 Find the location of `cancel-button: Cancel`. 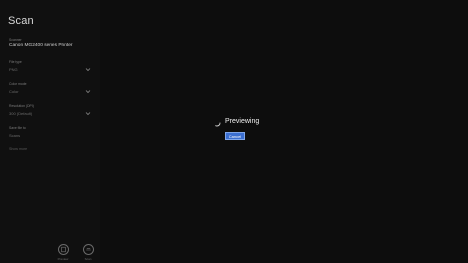

cancel-button: Cancel is located at coordinates (235, 136).